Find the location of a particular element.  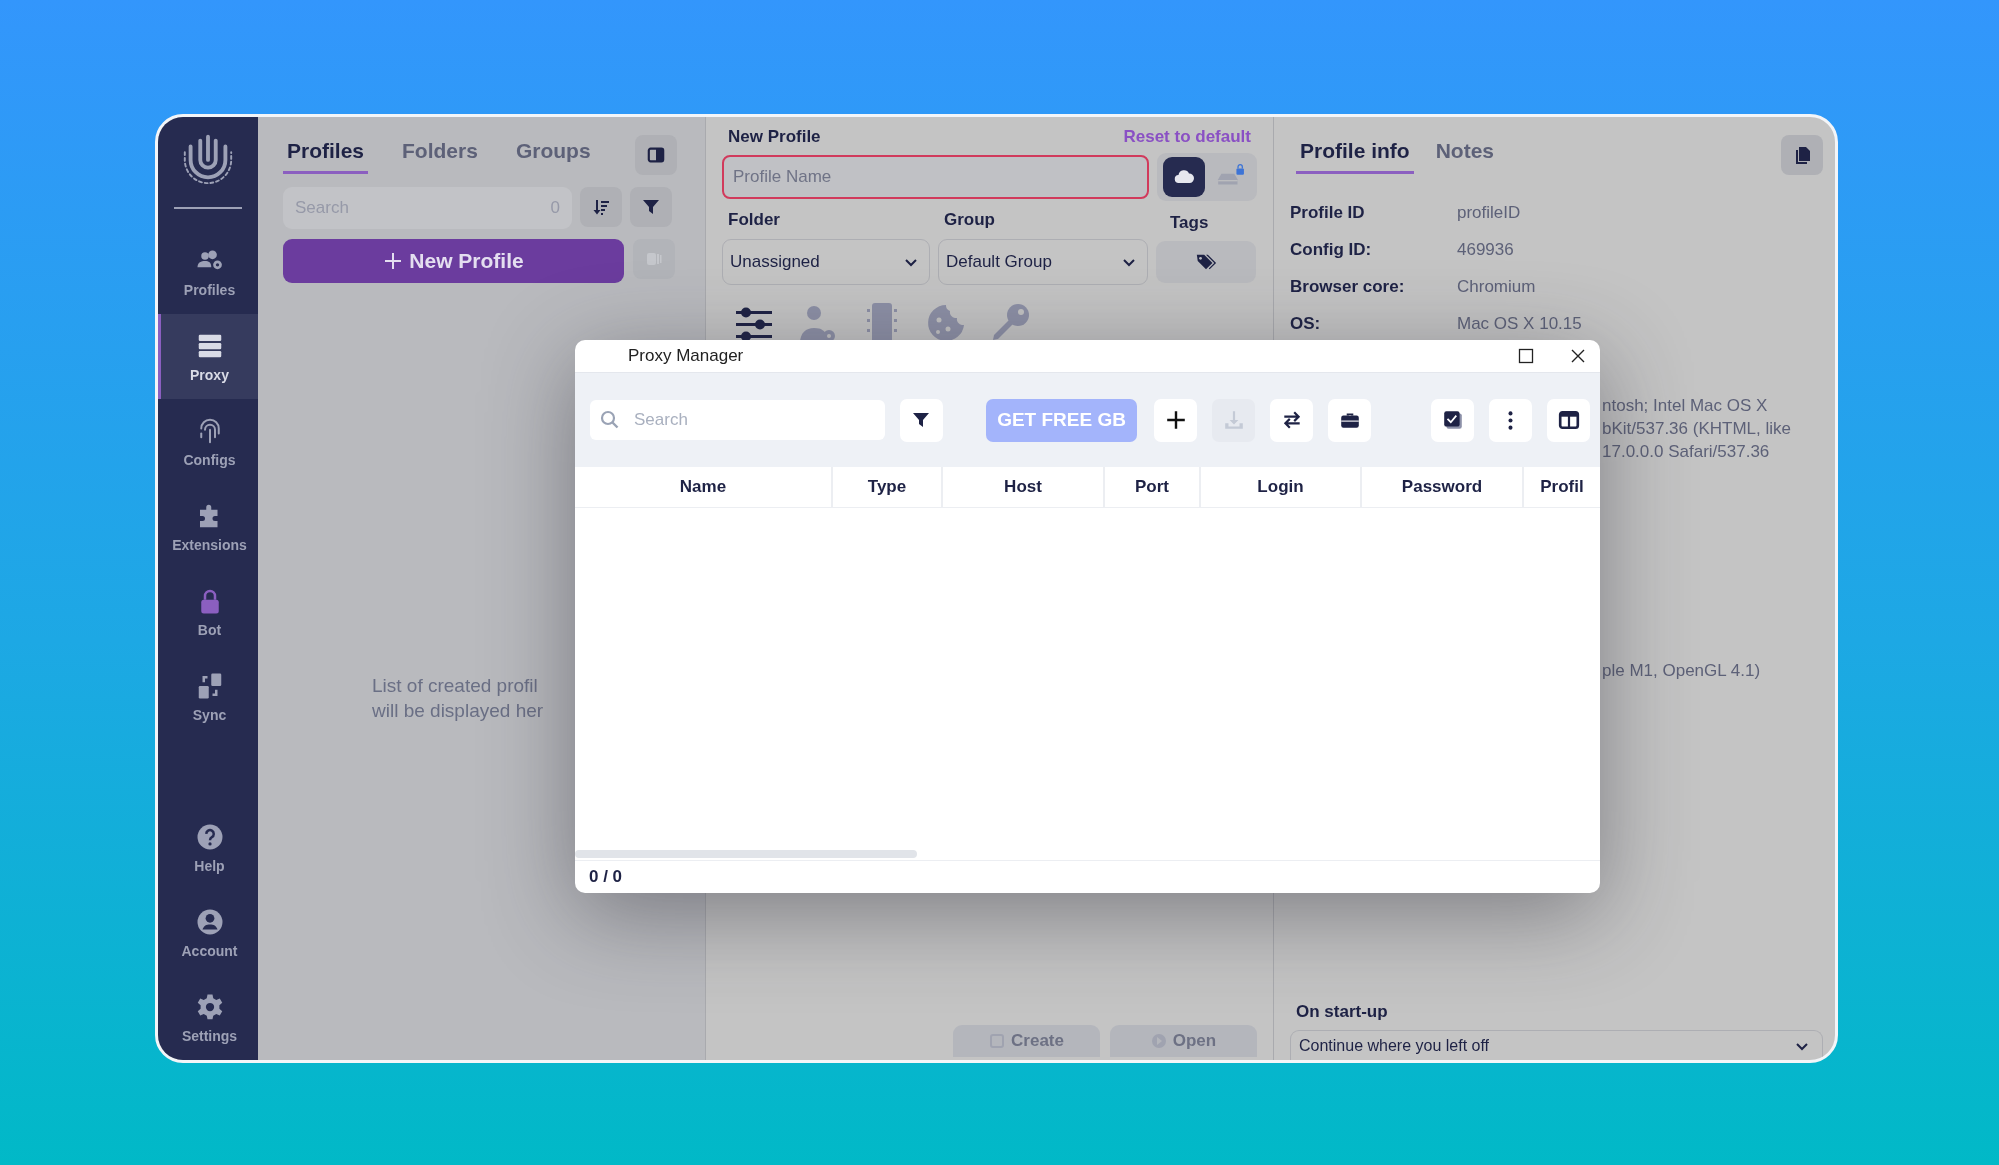

folder-select: Unassigned is located at coordinates (826, 262).